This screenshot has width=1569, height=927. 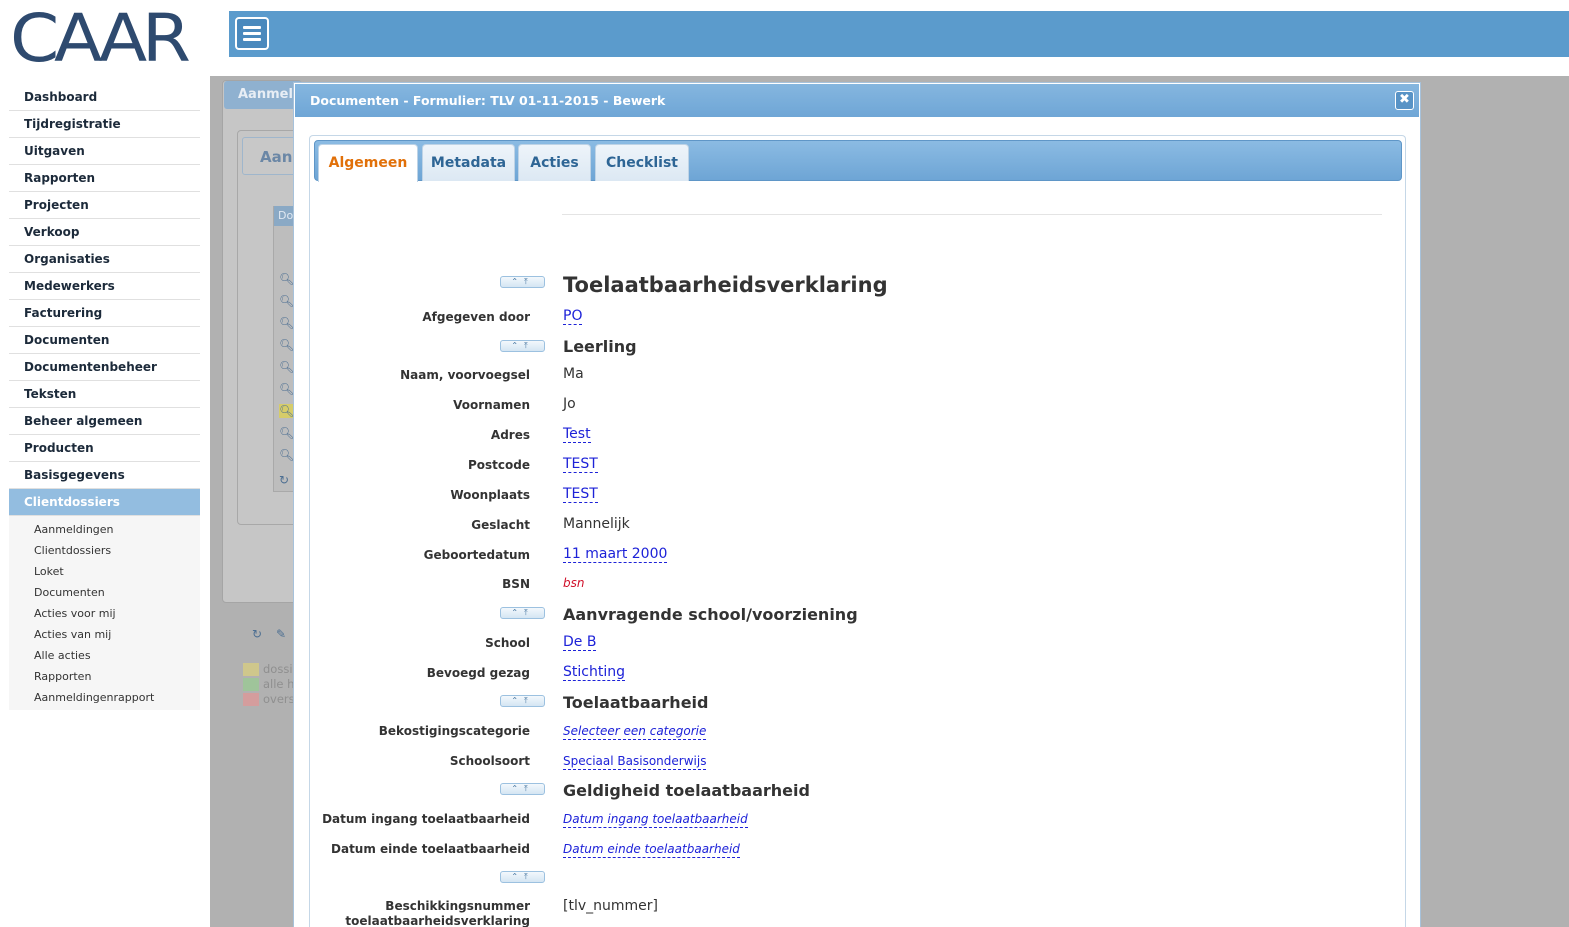 What do you see at coordinates (104, 529) in the screenshot?
I see `subnav-item-aanmeldingen: Aanmeldingen` at bounding box center [104, 529].